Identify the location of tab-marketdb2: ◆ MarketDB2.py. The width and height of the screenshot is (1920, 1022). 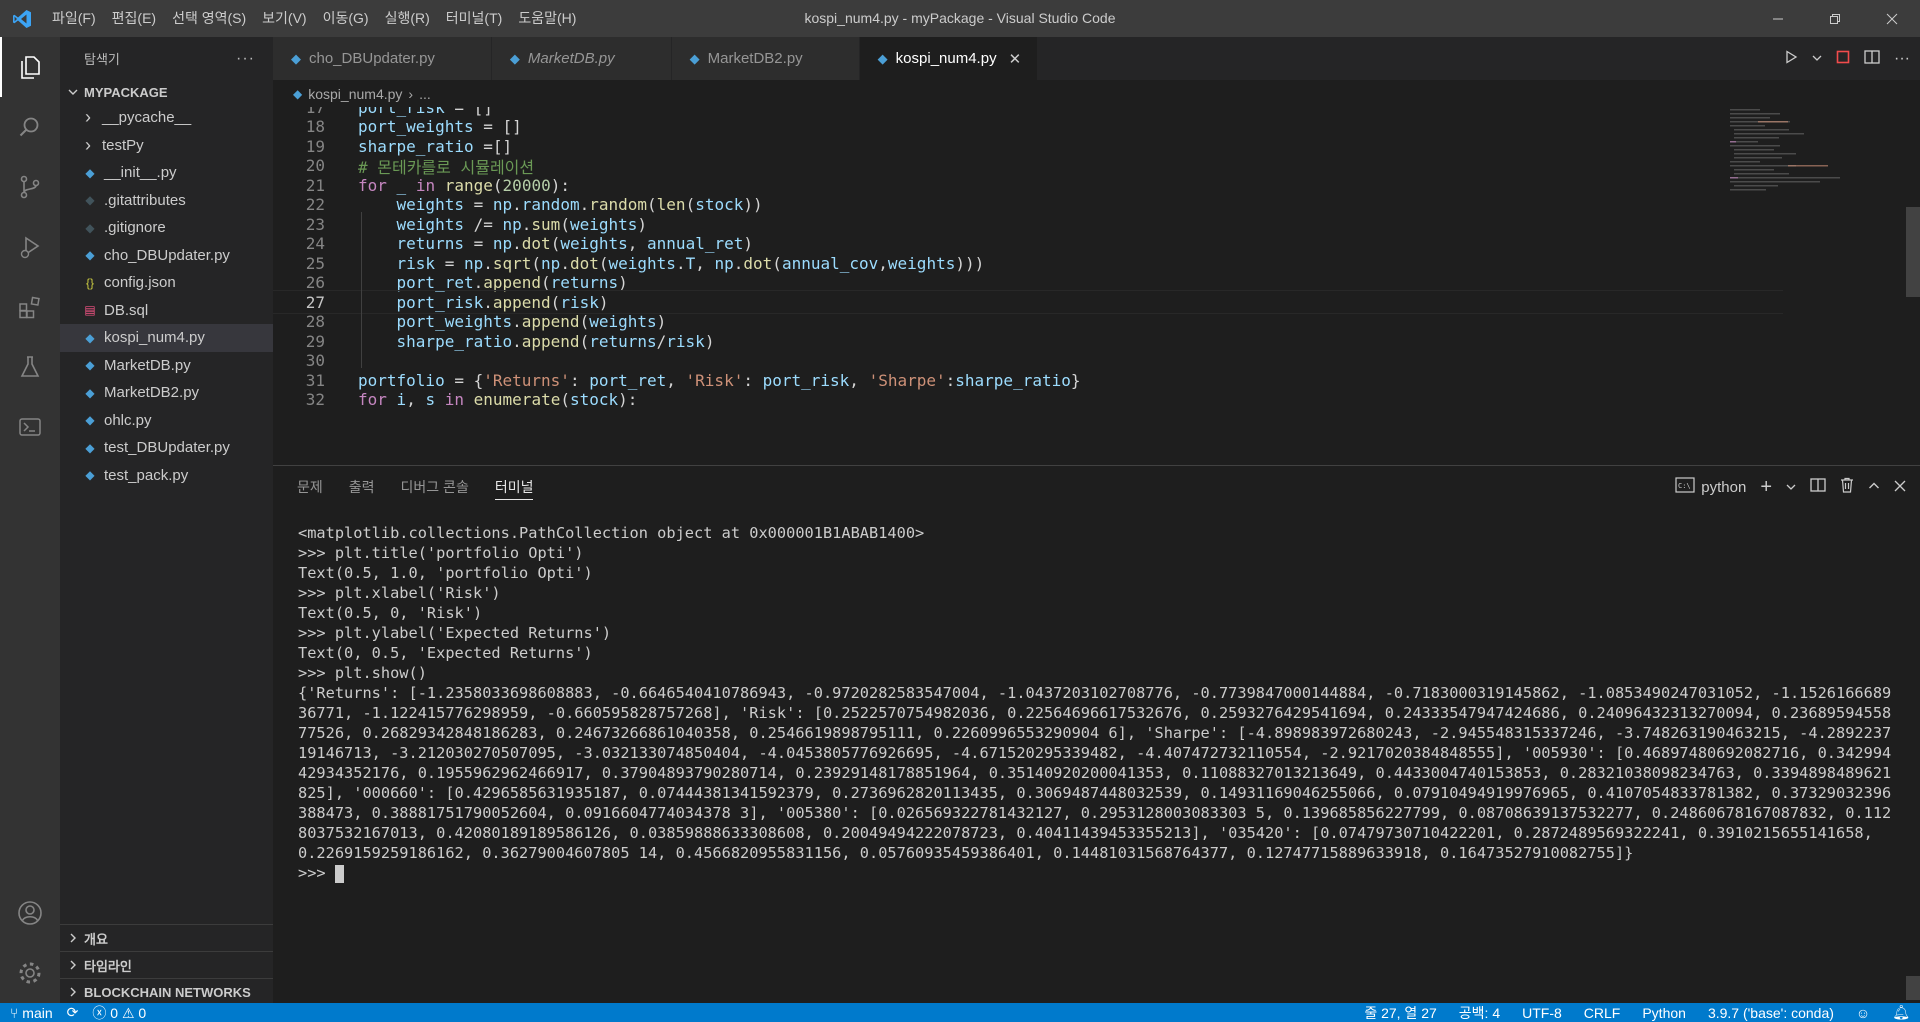
(765, 58).